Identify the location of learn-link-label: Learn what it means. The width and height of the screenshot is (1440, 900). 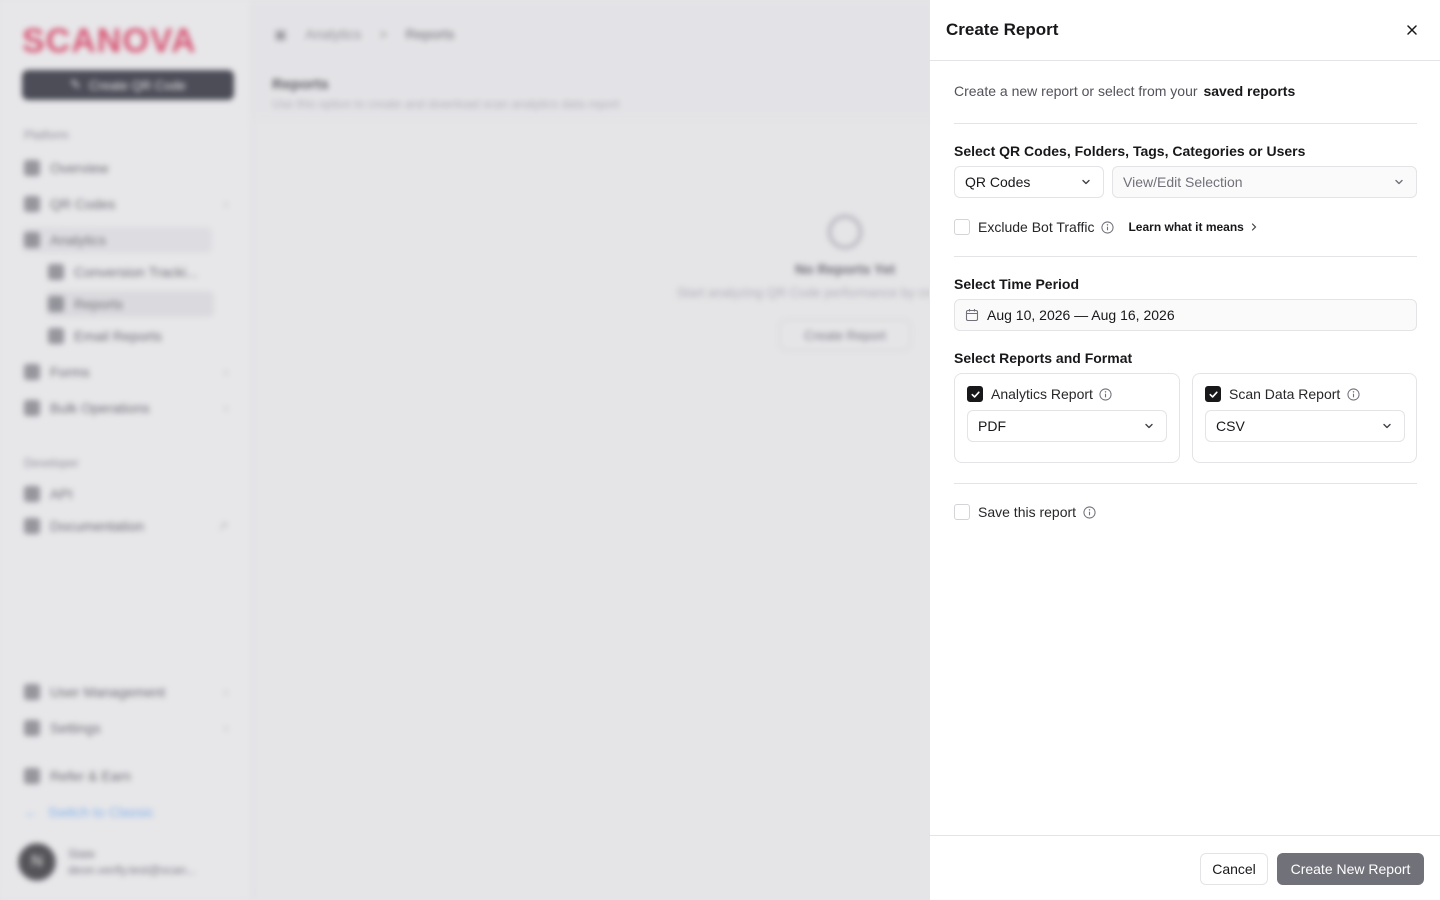
(1186, 227).